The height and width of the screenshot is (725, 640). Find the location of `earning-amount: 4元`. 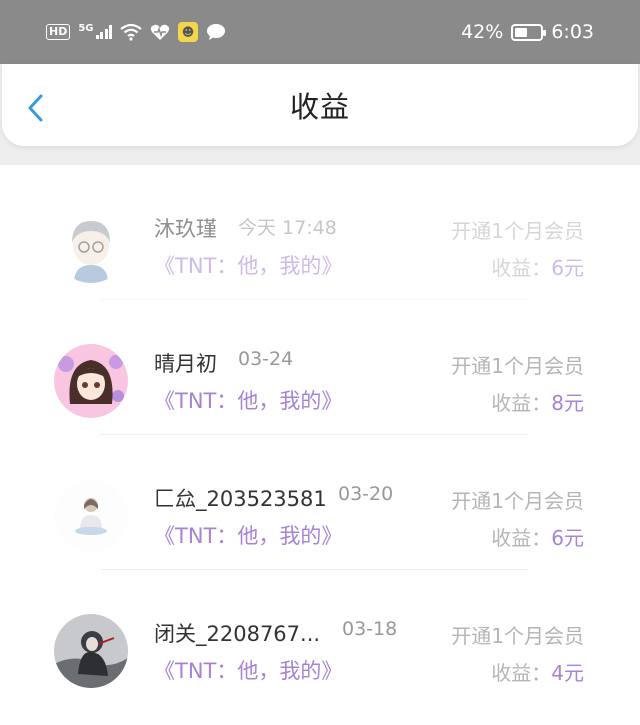

earning-amount: 4元 is located at coordinates (567, 673).